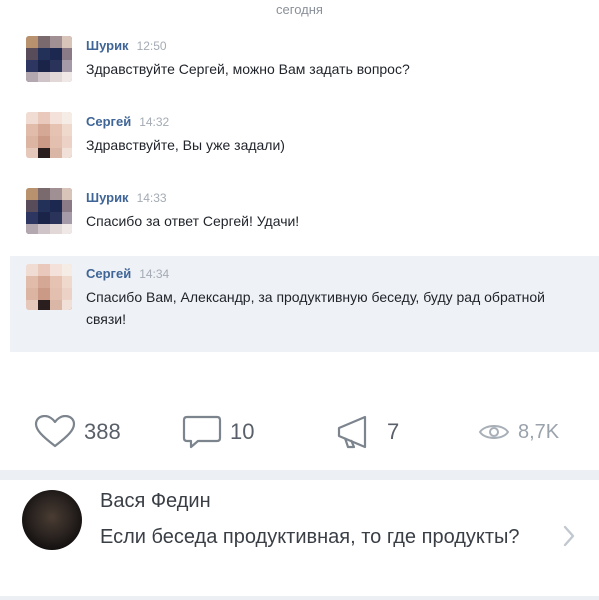 Image resolution: width=599 pixels, height=600 pixels. Describe the element at coordinates (126, 45) in the screenshot. I see `sender-name: Шурик 12:50` at that location.